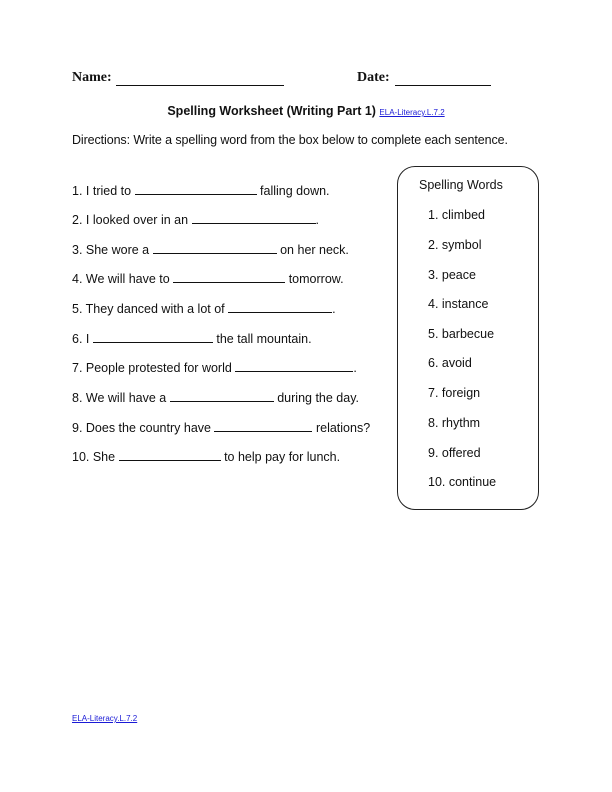  I want to click on sentence-4: 4. We will have to tomorrow., so click(208, 278).